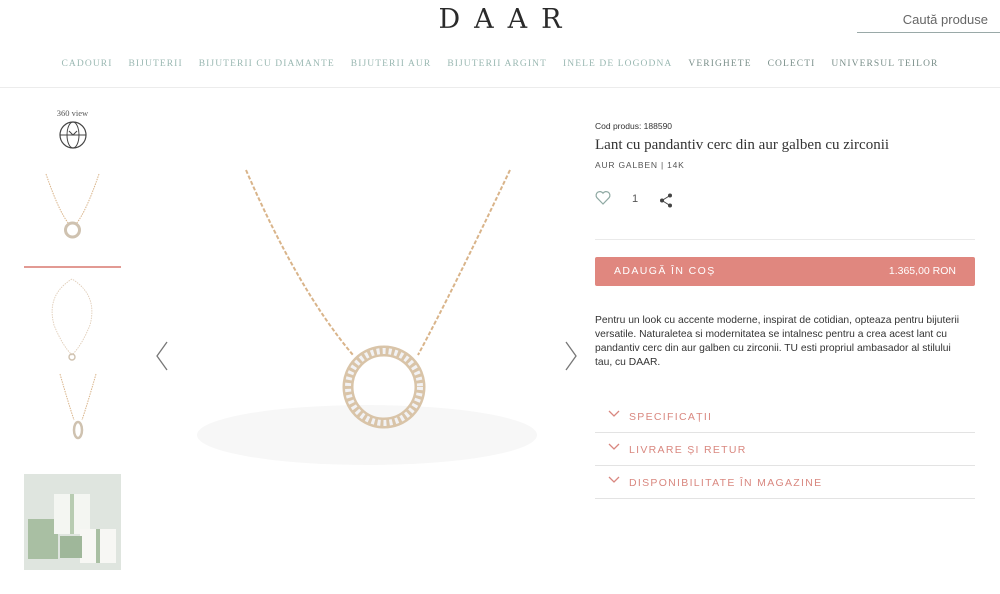  I want to click on thumbnail-front, so click(72, 220).